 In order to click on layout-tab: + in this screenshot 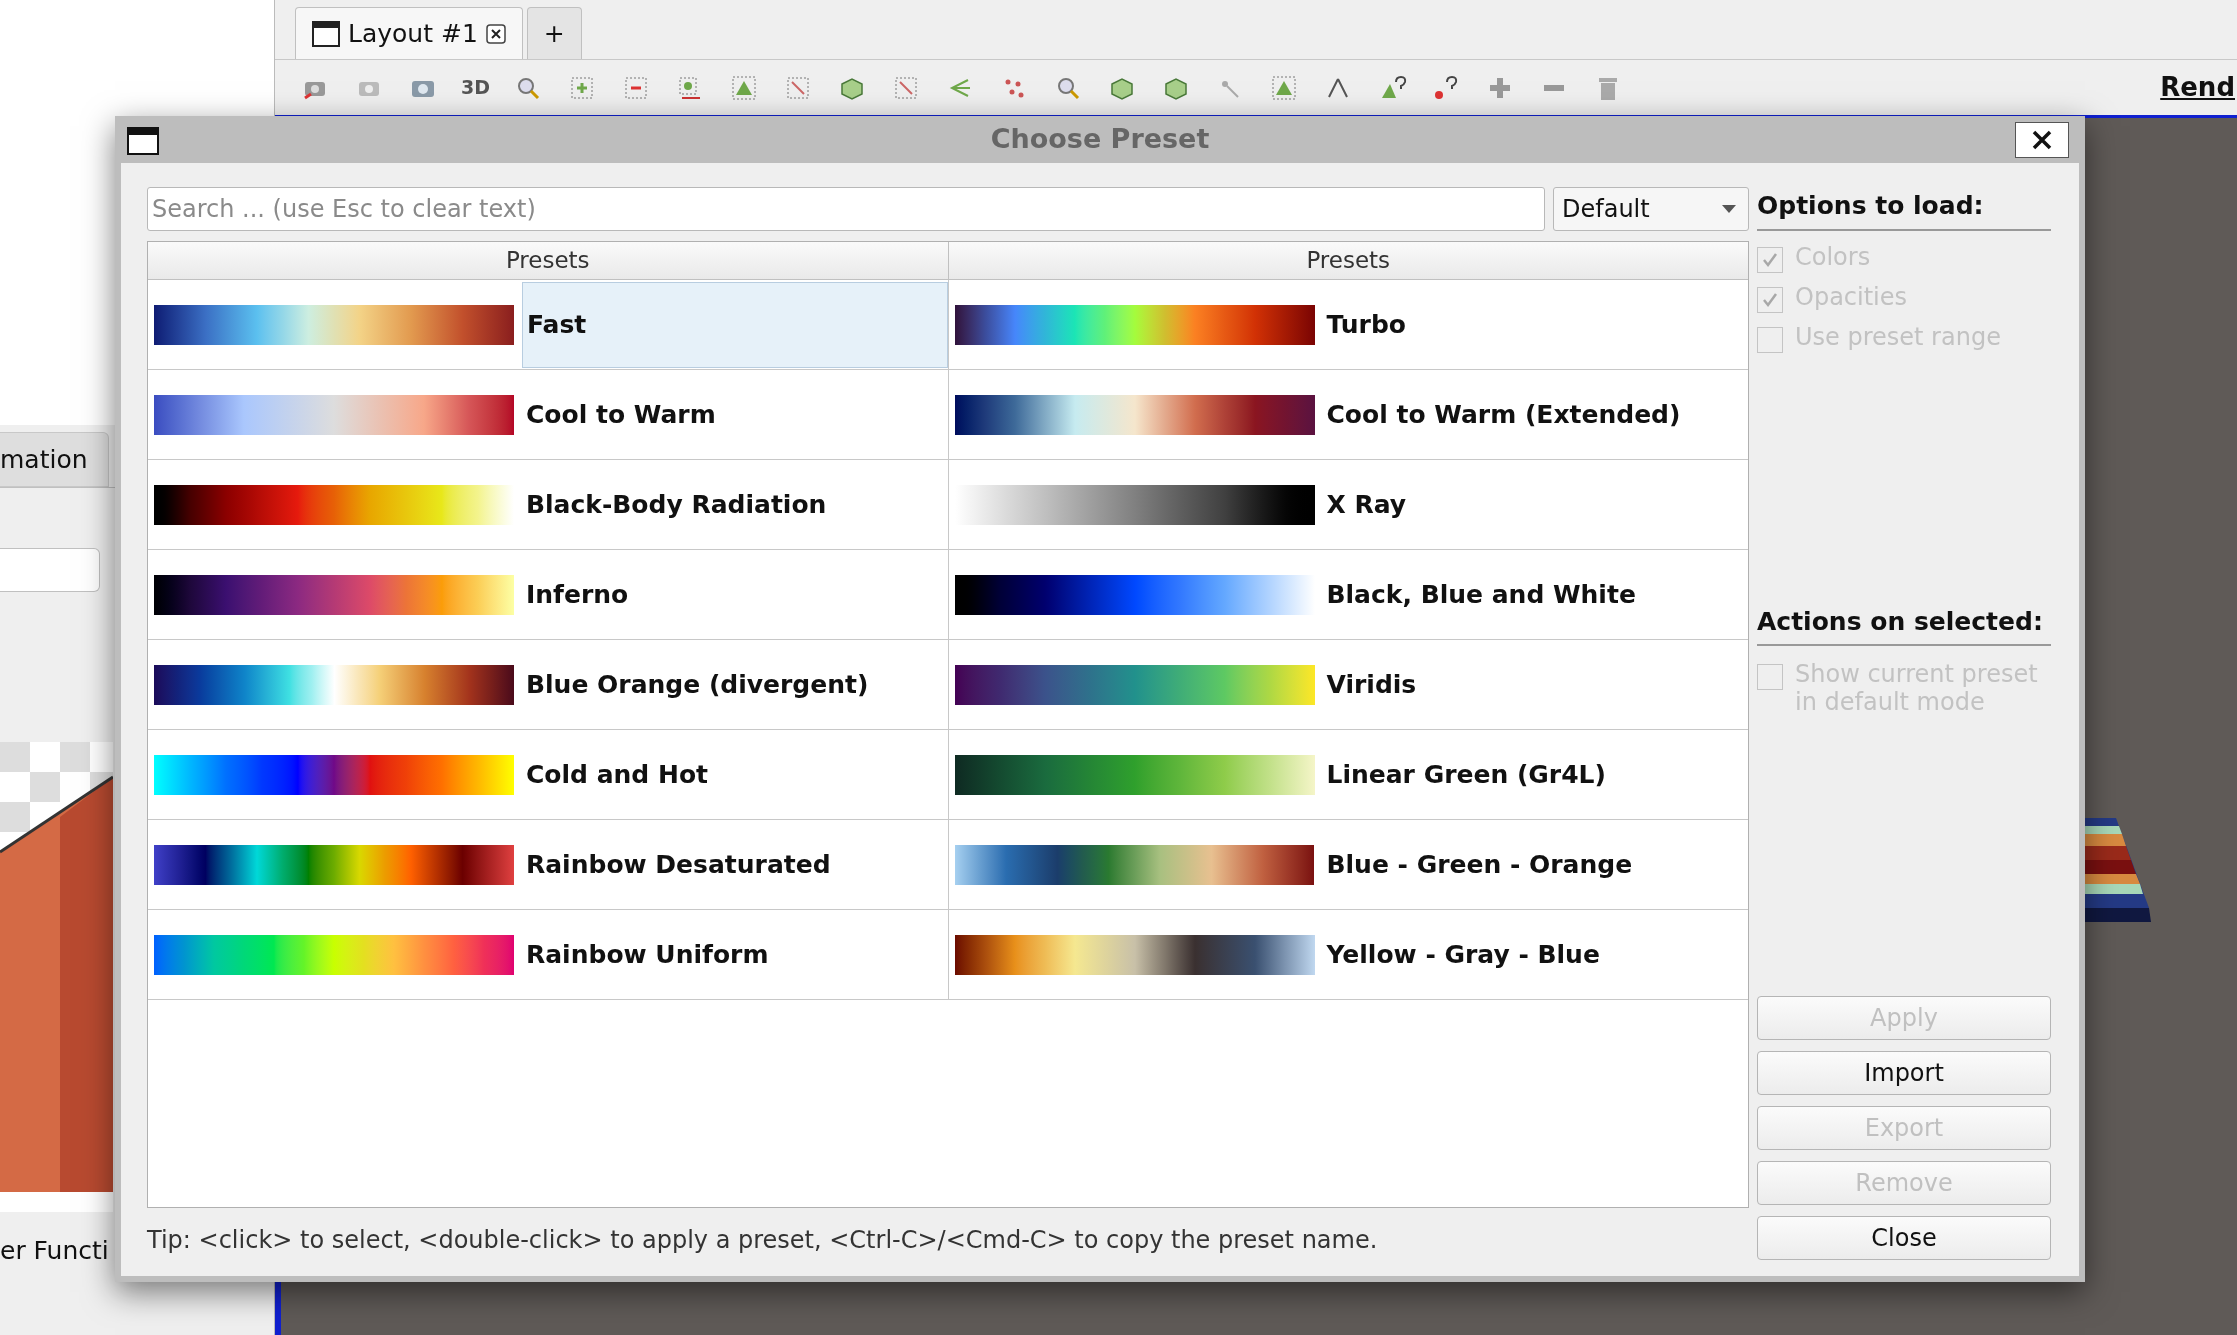, I will do `click(554, 33)`.